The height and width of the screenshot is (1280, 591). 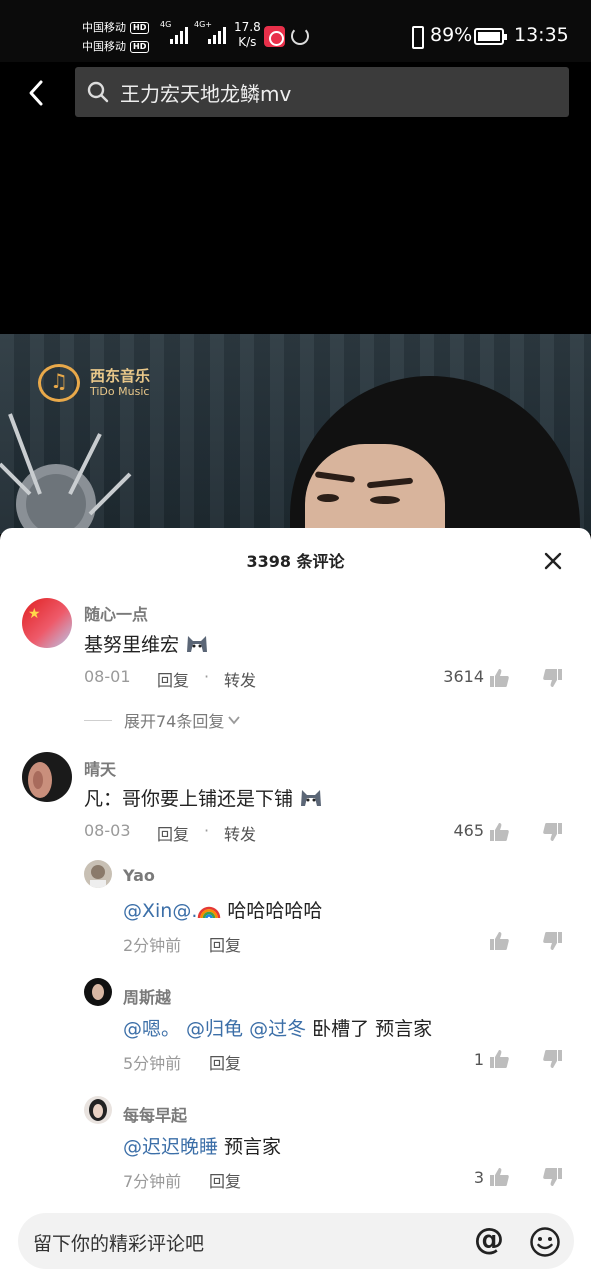 What do you see at coordinates (152, 1063) in the screenshot?
I see `reply-time: 5分钟前` at bounding box center [152, 1063].